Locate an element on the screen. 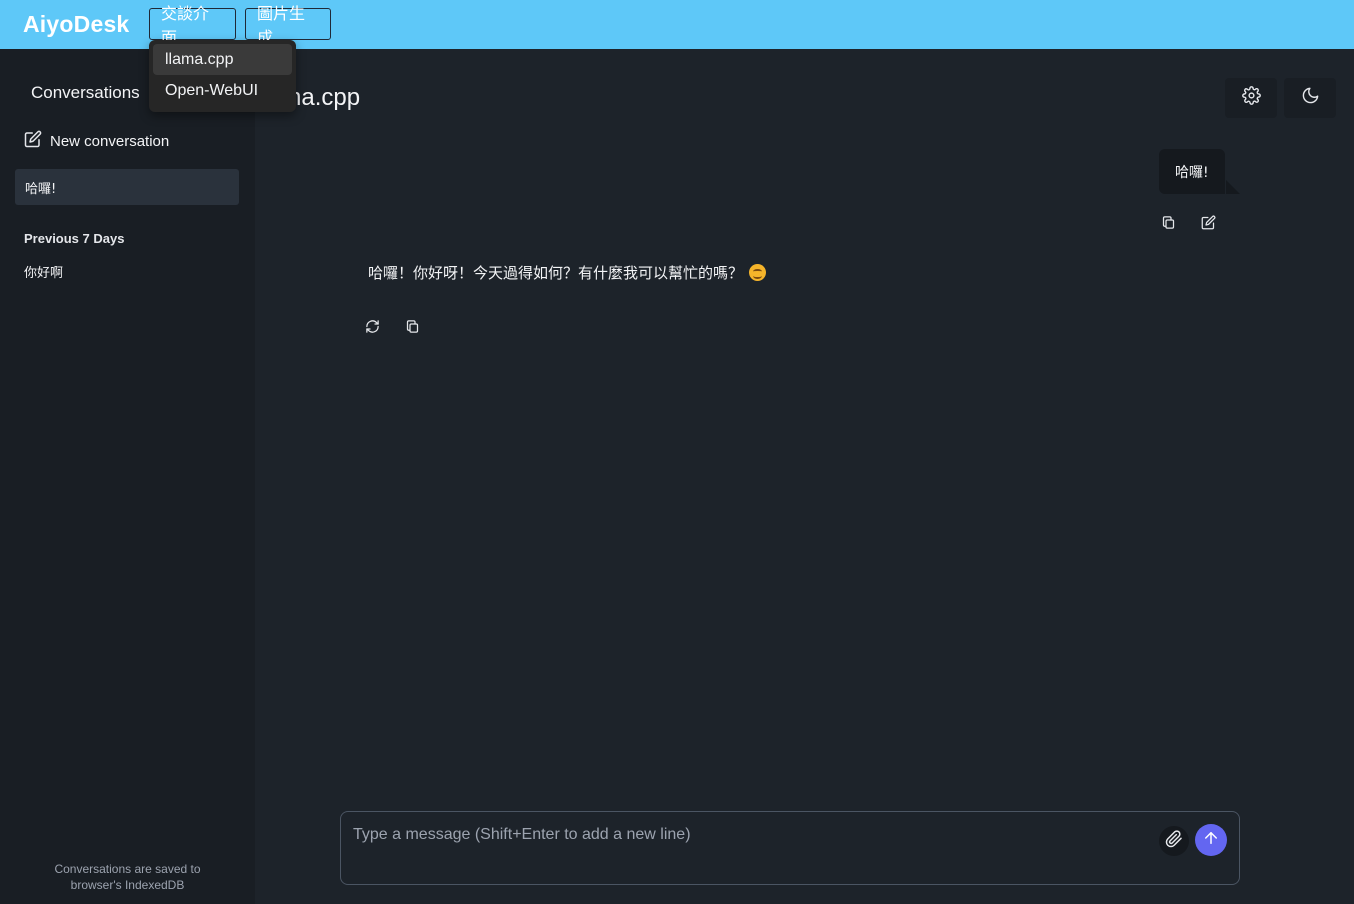 This screenshot has width=1354, height=904. chat-interface-dropdown: llama.cpp Open-WebUI is located at coordinates (222, 76).